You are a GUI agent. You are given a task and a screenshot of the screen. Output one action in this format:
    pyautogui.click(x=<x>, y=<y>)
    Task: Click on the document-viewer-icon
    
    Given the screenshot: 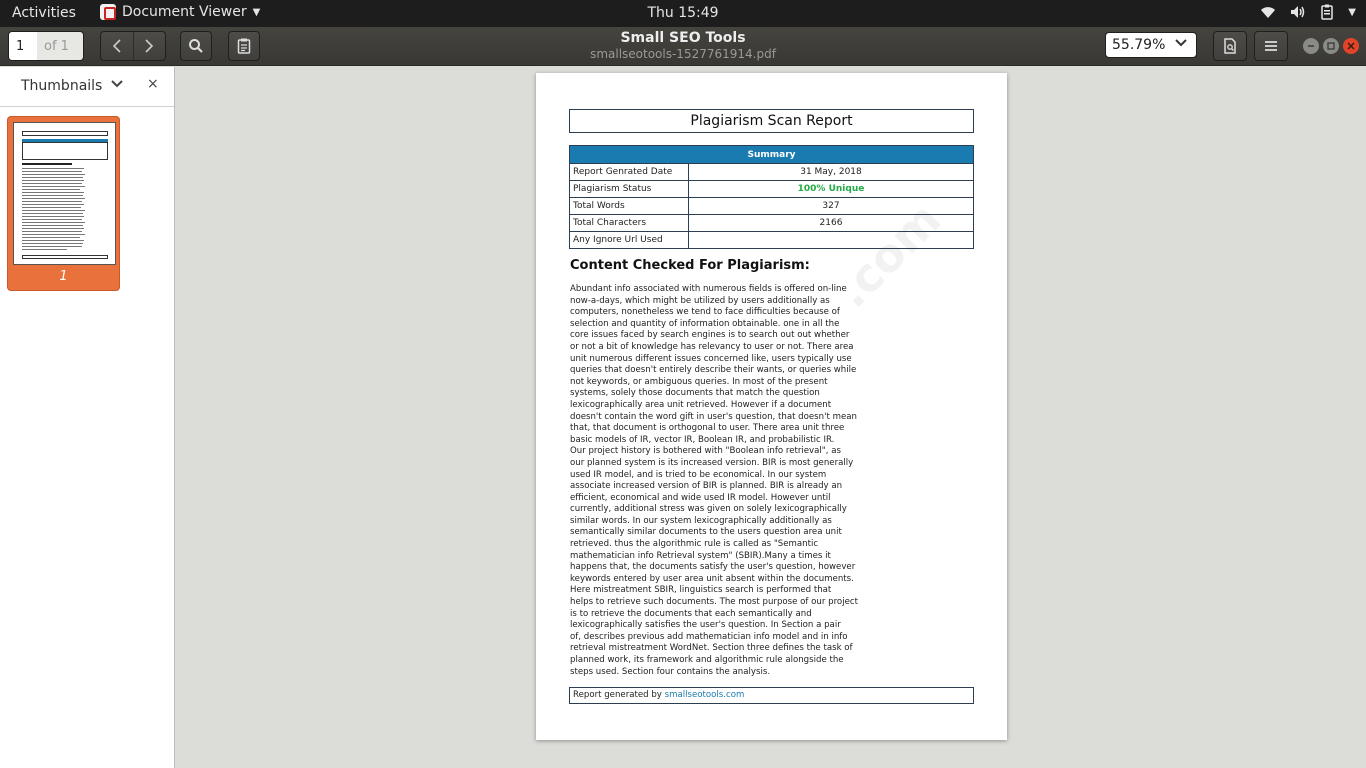 What is the action you would take?
    pyautogui.click(x=108, y=12)
    